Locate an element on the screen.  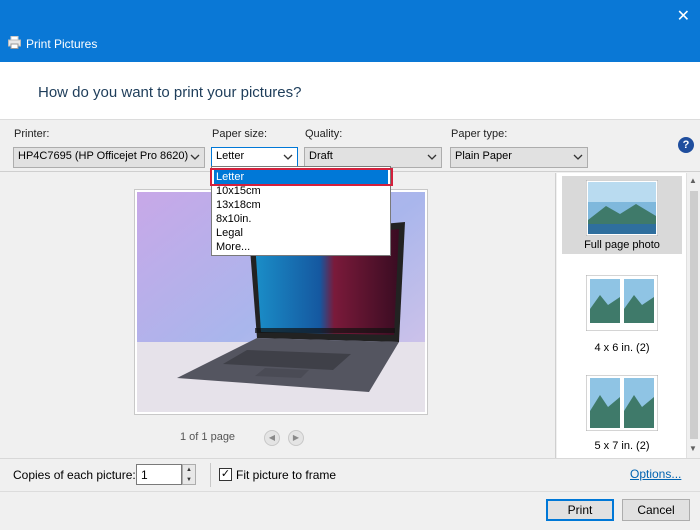
copies-label: Copies of each picture: is located at coordinates (74, 475).